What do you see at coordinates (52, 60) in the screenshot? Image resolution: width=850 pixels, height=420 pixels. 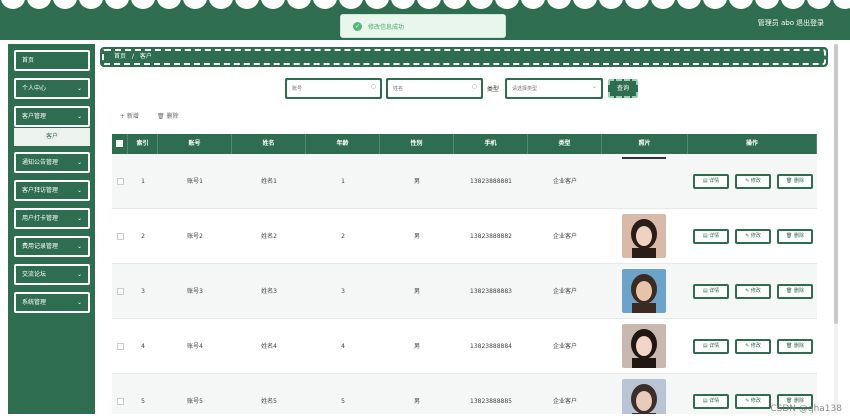 I see `sidebar-item: 首页` at bounding box center [52, 60].